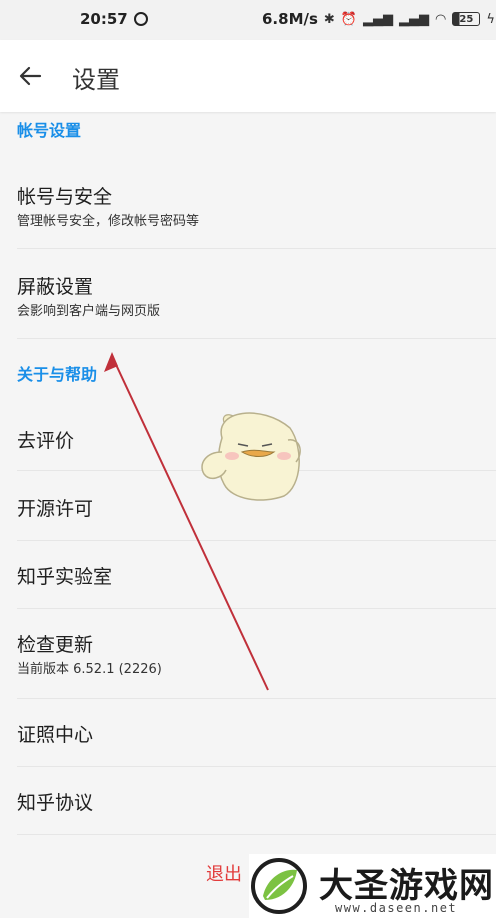  I want to click on app-header: 设置, so click(248, 76).